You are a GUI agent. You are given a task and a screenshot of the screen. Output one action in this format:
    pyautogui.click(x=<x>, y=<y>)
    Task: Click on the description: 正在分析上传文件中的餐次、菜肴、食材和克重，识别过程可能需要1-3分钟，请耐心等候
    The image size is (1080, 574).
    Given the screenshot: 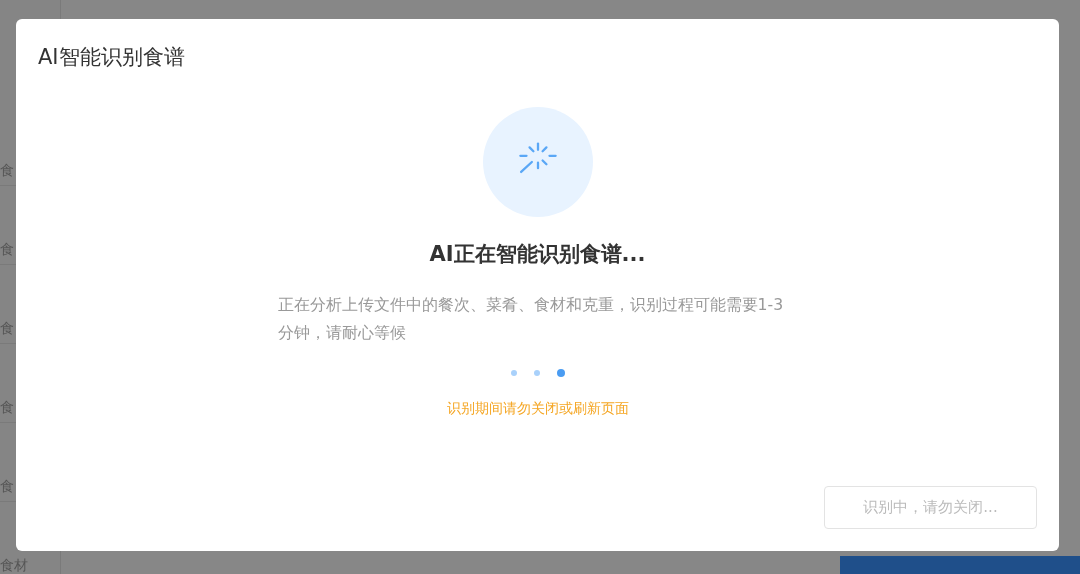 What is the action you would take?
    pyautogui.click(x=531, y=319)
    